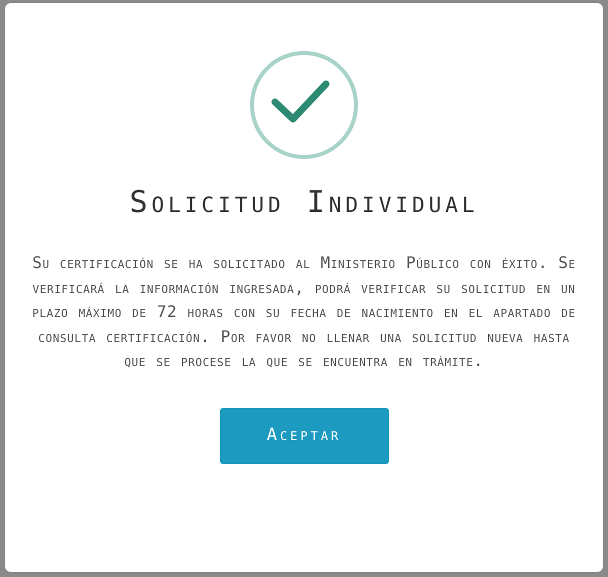  Describe the element at coordinates (304, 105) in the screenshot. I see `checkmark-circle-icon` at that location.